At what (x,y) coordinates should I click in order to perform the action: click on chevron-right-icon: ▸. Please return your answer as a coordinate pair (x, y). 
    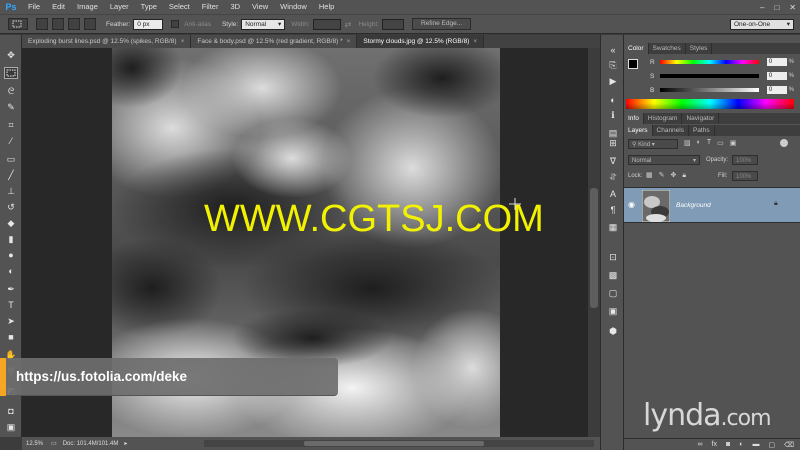
    Looking at the image, I should click on (125, 443).